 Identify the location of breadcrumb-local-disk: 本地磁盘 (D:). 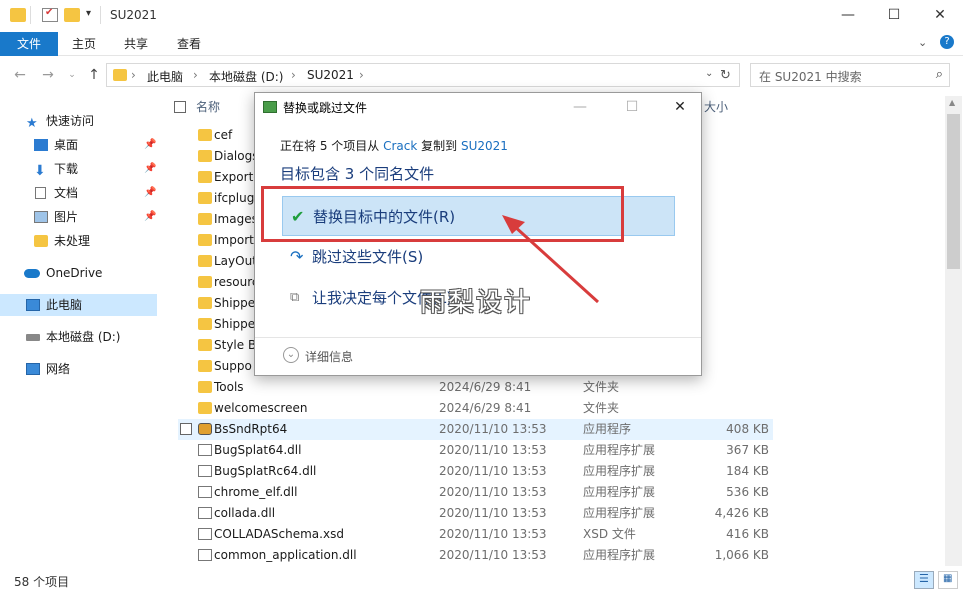
(246, 76).